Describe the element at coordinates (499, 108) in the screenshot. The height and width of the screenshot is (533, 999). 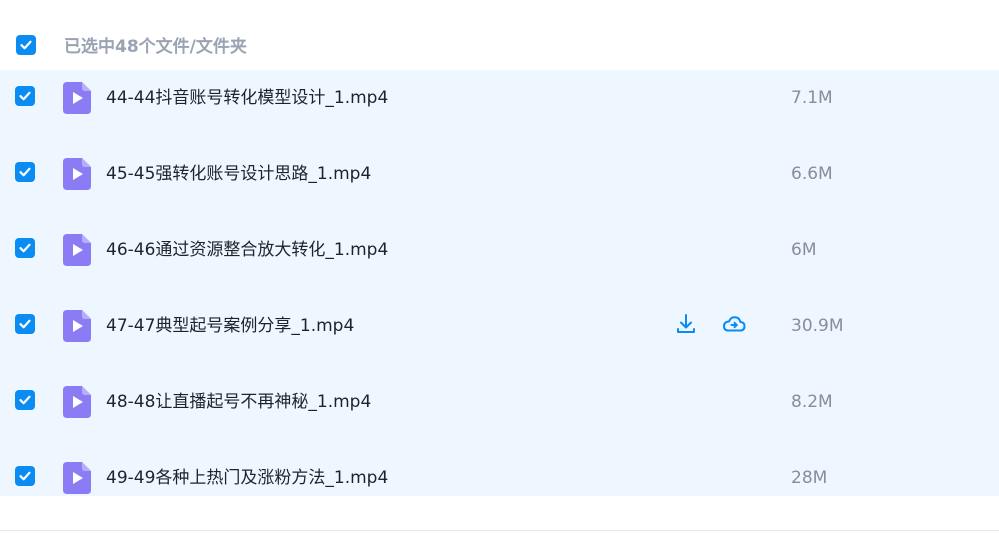
I see `file-row: 44-44抖音账号转化模型设计_1.mp4 7.1M` at that location.